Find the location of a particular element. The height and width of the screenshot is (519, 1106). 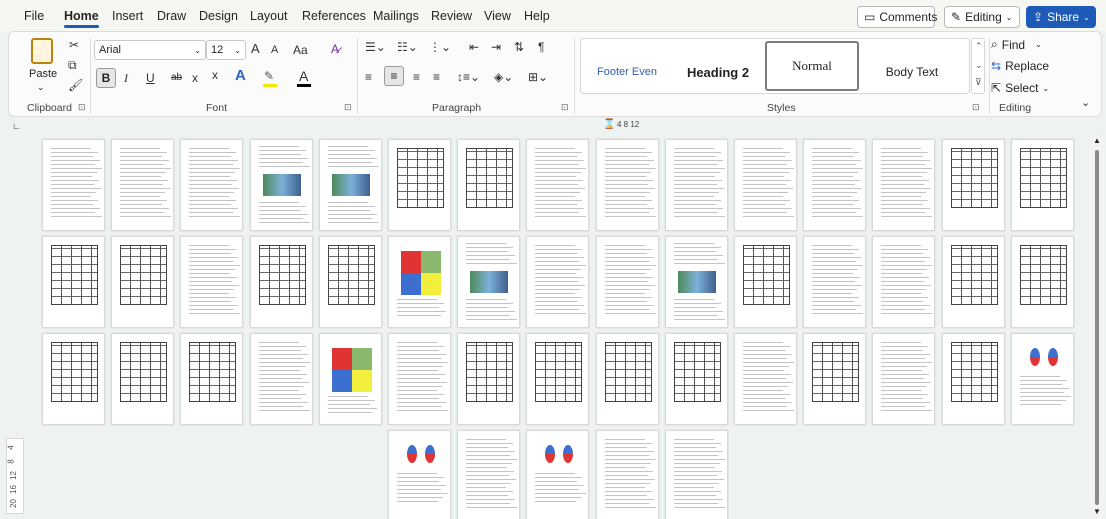

style-footer-even: Footer Even is located at coordinates (627, 72).